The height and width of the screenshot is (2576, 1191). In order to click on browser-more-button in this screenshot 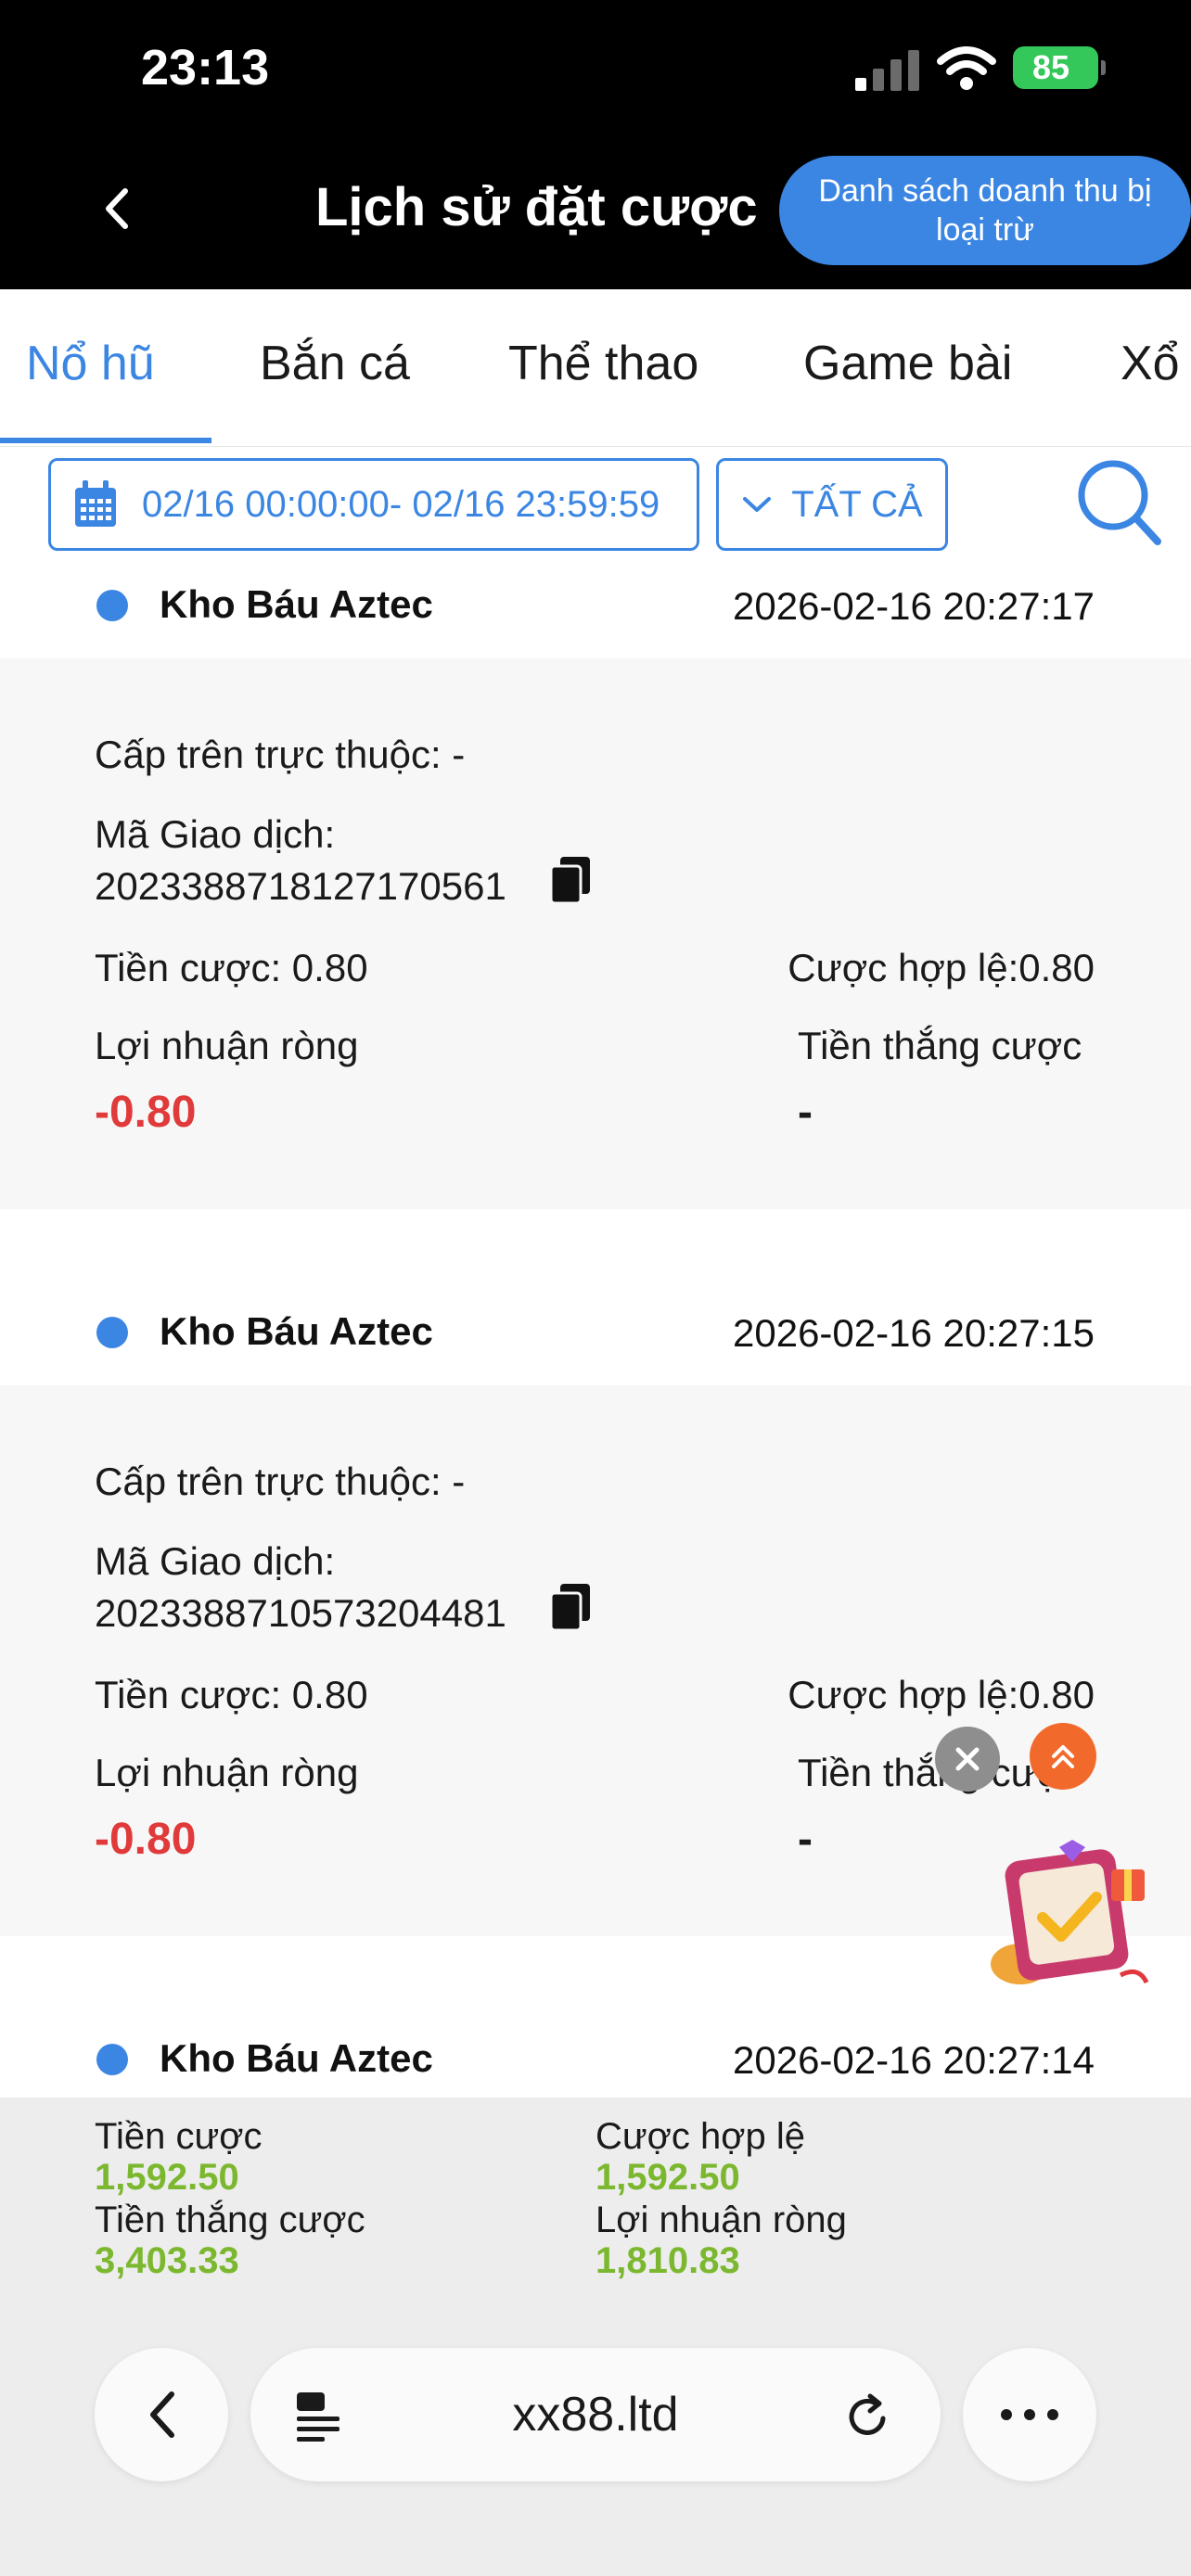, I will do `click(1029, 2414)`.